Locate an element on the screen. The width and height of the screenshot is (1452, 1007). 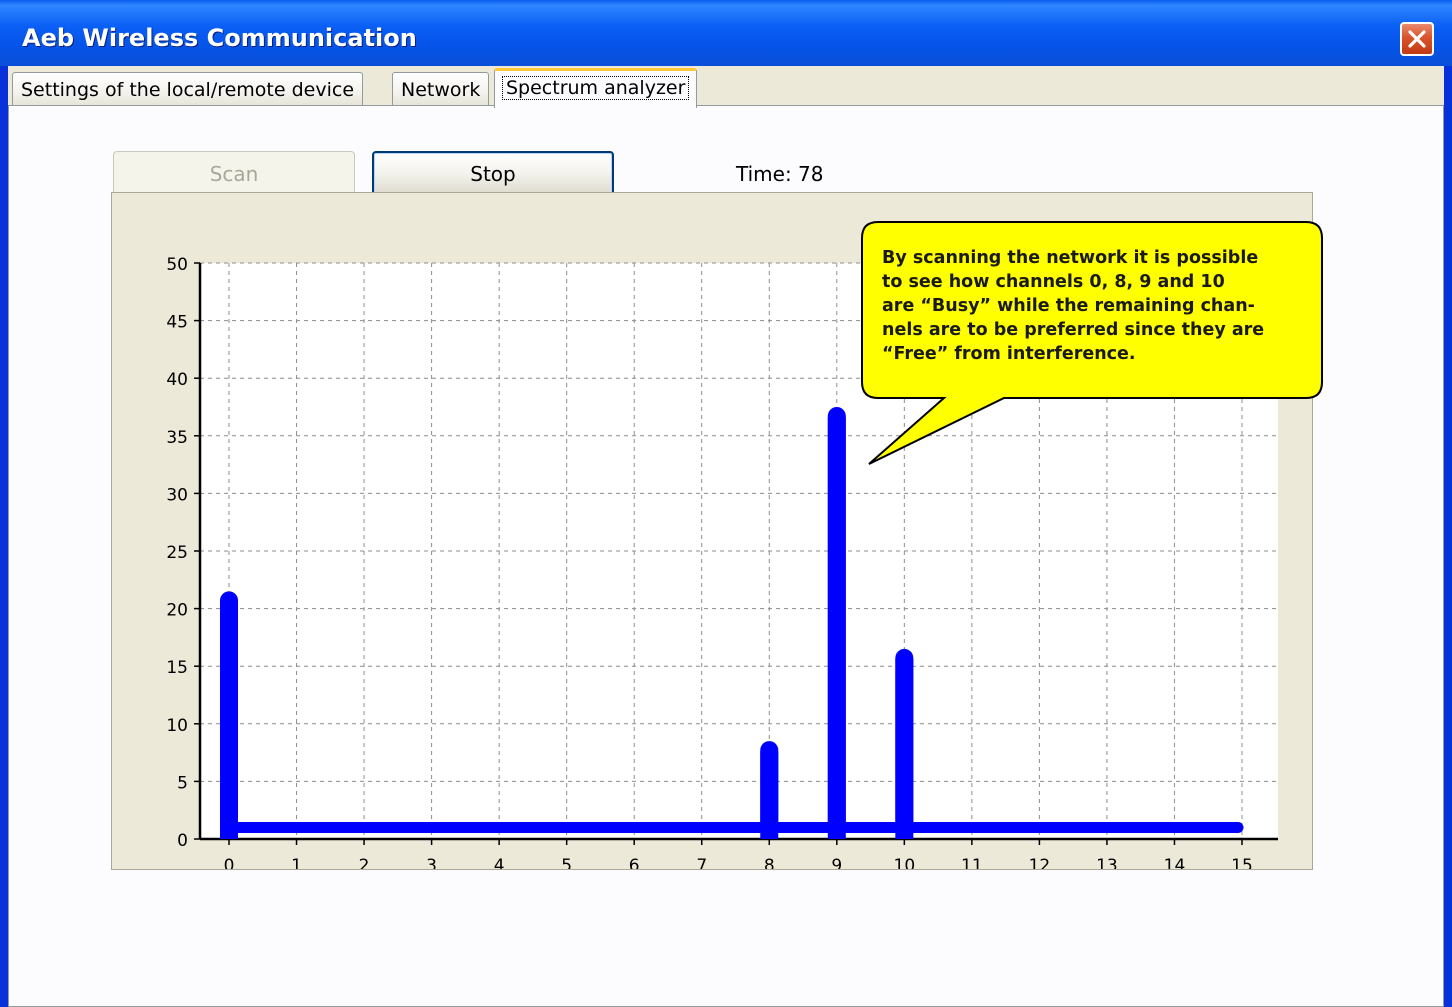
y-tick-label: 25 is located at coordinates (177, 553).